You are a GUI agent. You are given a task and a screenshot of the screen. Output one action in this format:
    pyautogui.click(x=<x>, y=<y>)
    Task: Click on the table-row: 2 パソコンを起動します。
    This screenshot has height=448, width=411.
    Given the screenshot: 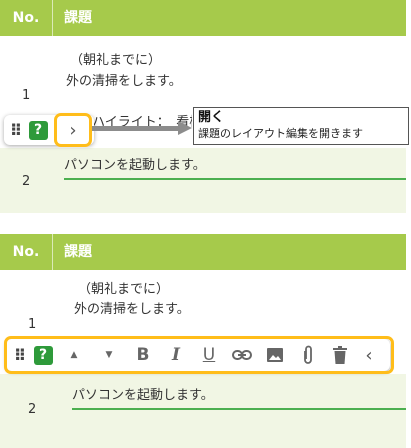 What is the action you would take?
    pyautogui.click(x=203, y=180)
    